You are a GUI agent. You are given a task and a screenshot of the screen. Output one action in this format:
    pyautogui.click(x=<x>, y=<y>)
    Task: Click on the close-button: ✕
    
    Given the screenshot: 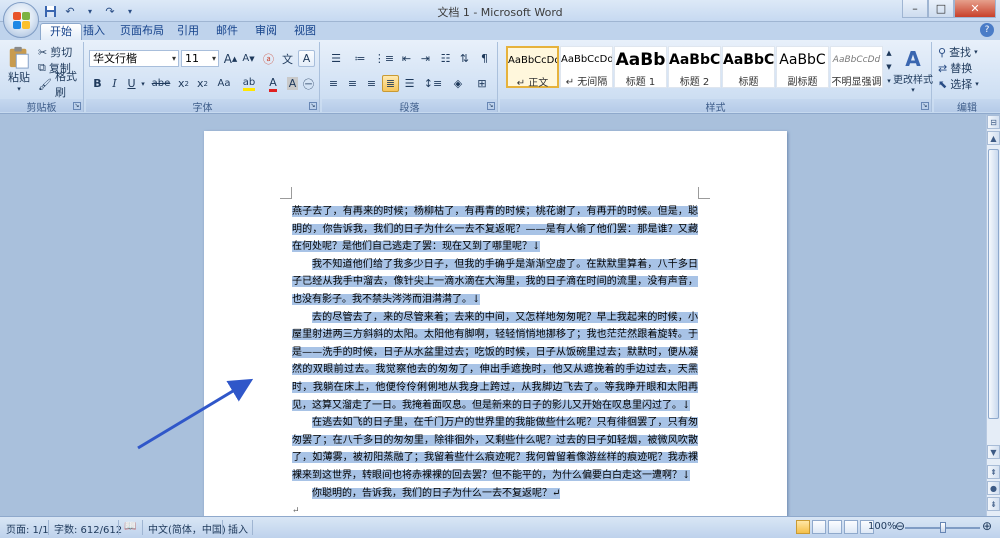 What is the action you would take?
    pyautogui.click(x=975, y=9)
    